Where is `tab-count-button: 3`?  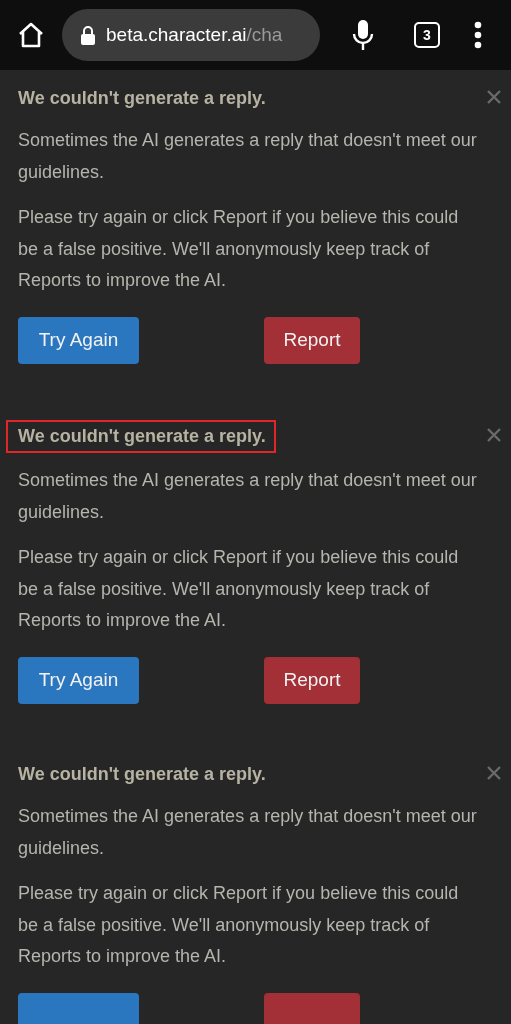
tab-count-button: 3 is located at coordinates (427, 35).